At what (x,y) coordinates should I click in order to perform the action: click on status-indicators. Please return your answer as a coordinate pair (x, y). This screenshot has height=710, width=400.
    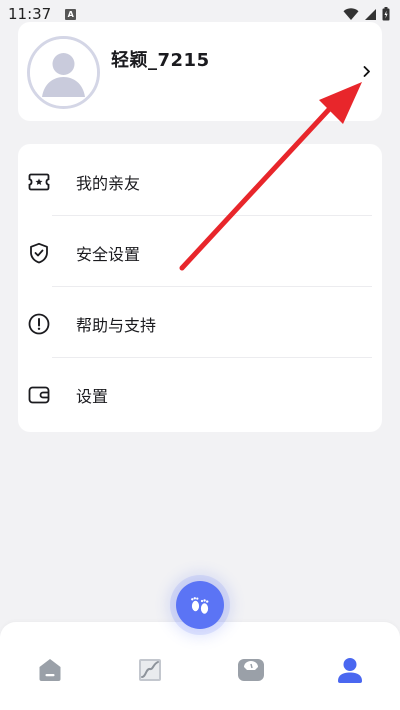
    Looking at the image, I should click on (366, 14).